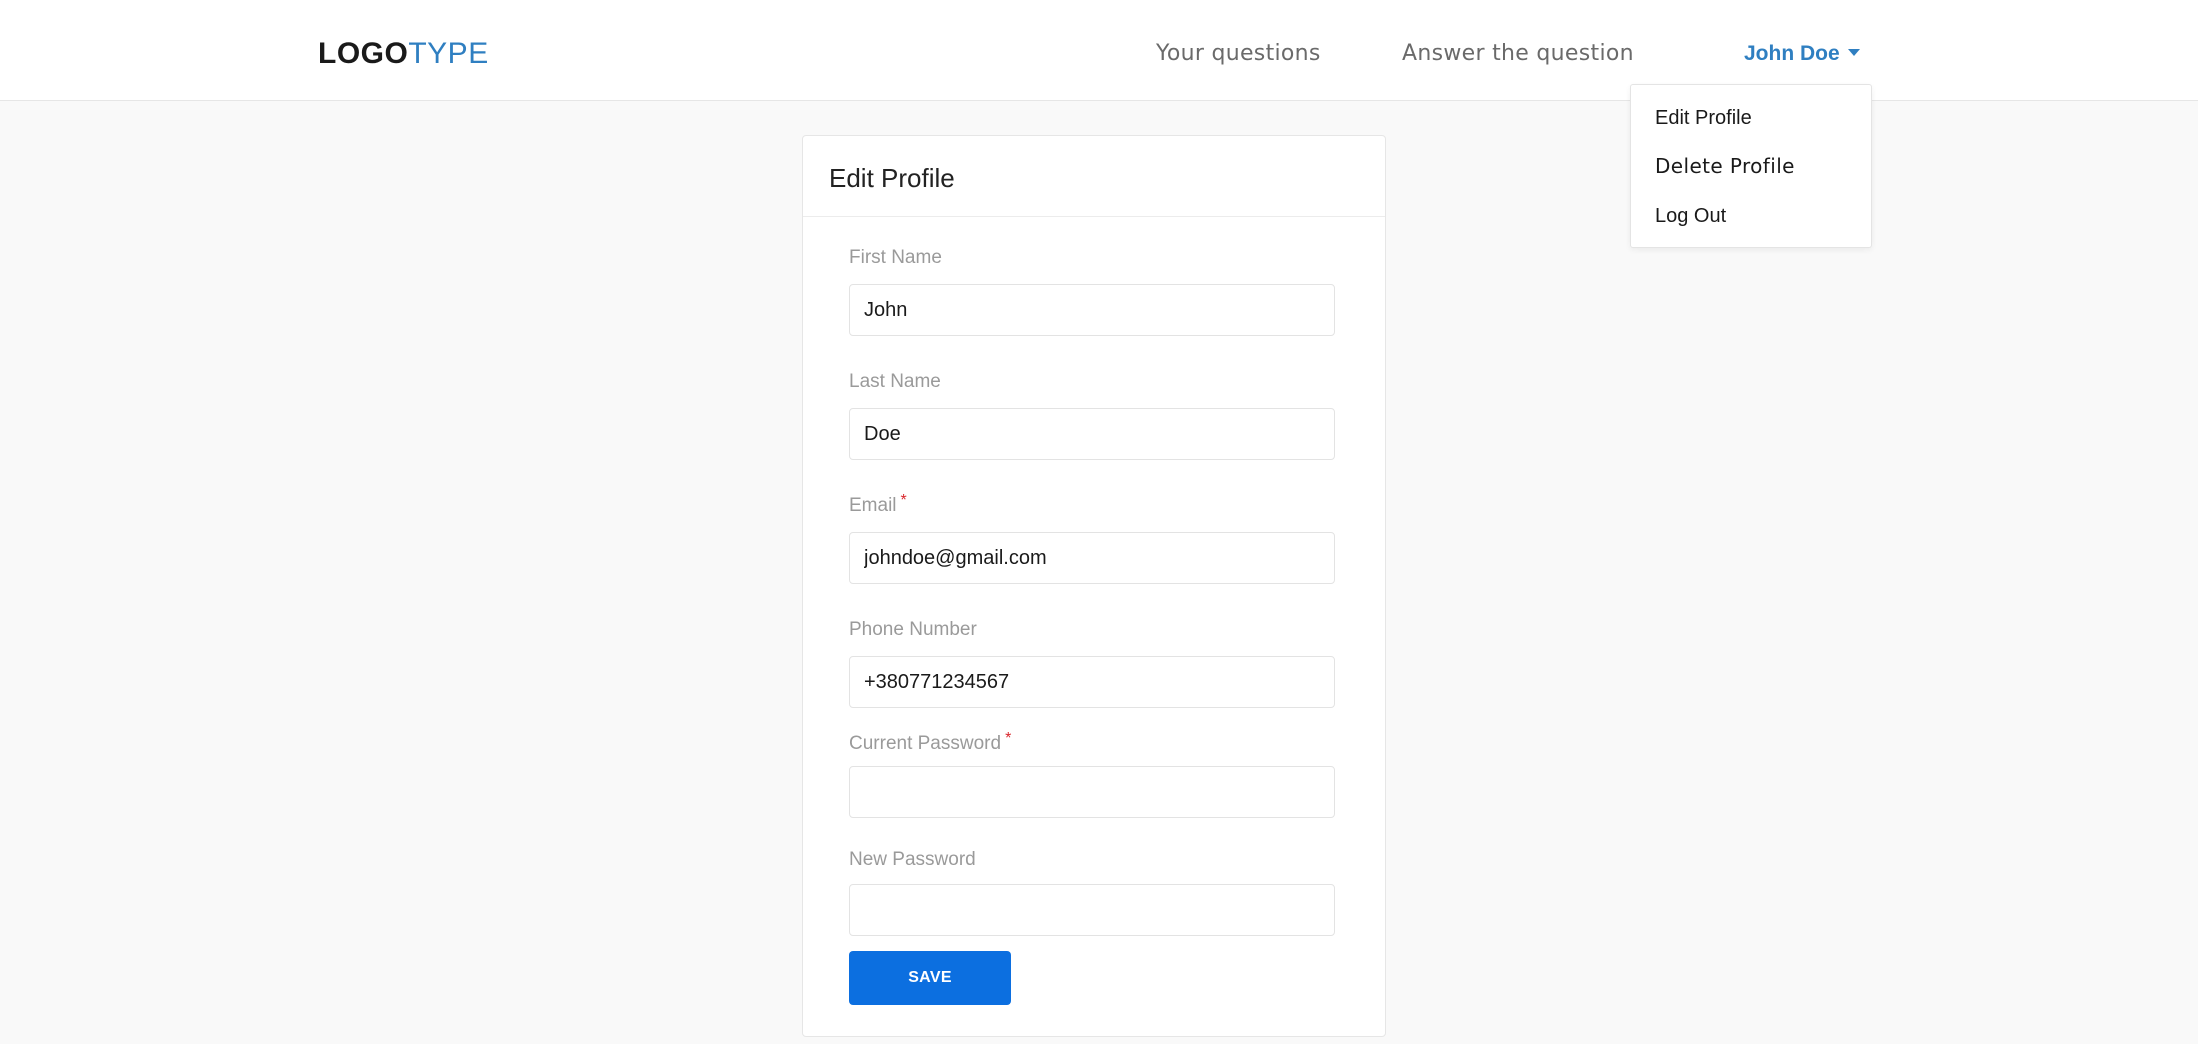 The width and height of the screenshot is (2198, 1044). I want to click on new-password-field, so click(1092, 910).